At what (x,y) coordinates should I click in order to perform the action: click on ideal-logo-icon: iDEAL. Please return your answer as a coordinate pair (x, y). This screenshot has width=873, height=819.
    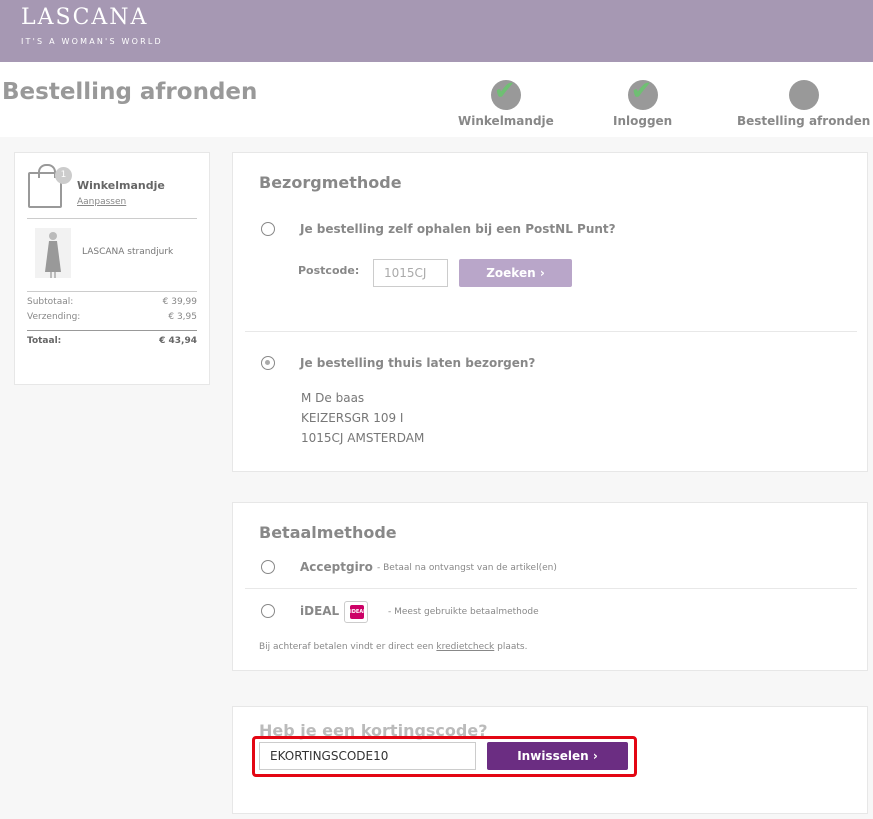
    Looking at the image, I should click on (356, 612).